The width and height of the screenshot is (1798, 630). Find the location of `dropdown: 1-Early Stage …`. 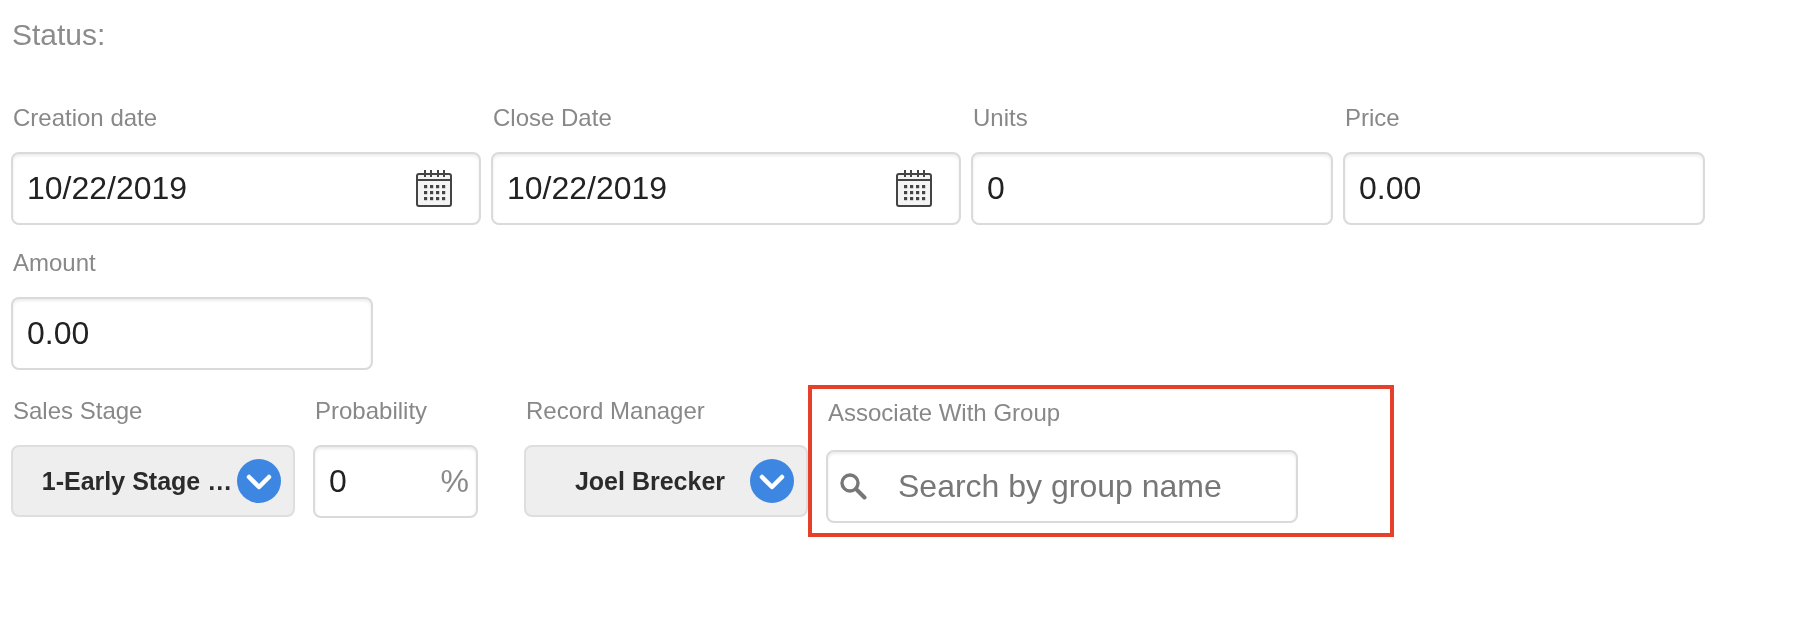

dropdown: 1-Early Stage … is located at coordinates (153, 481).